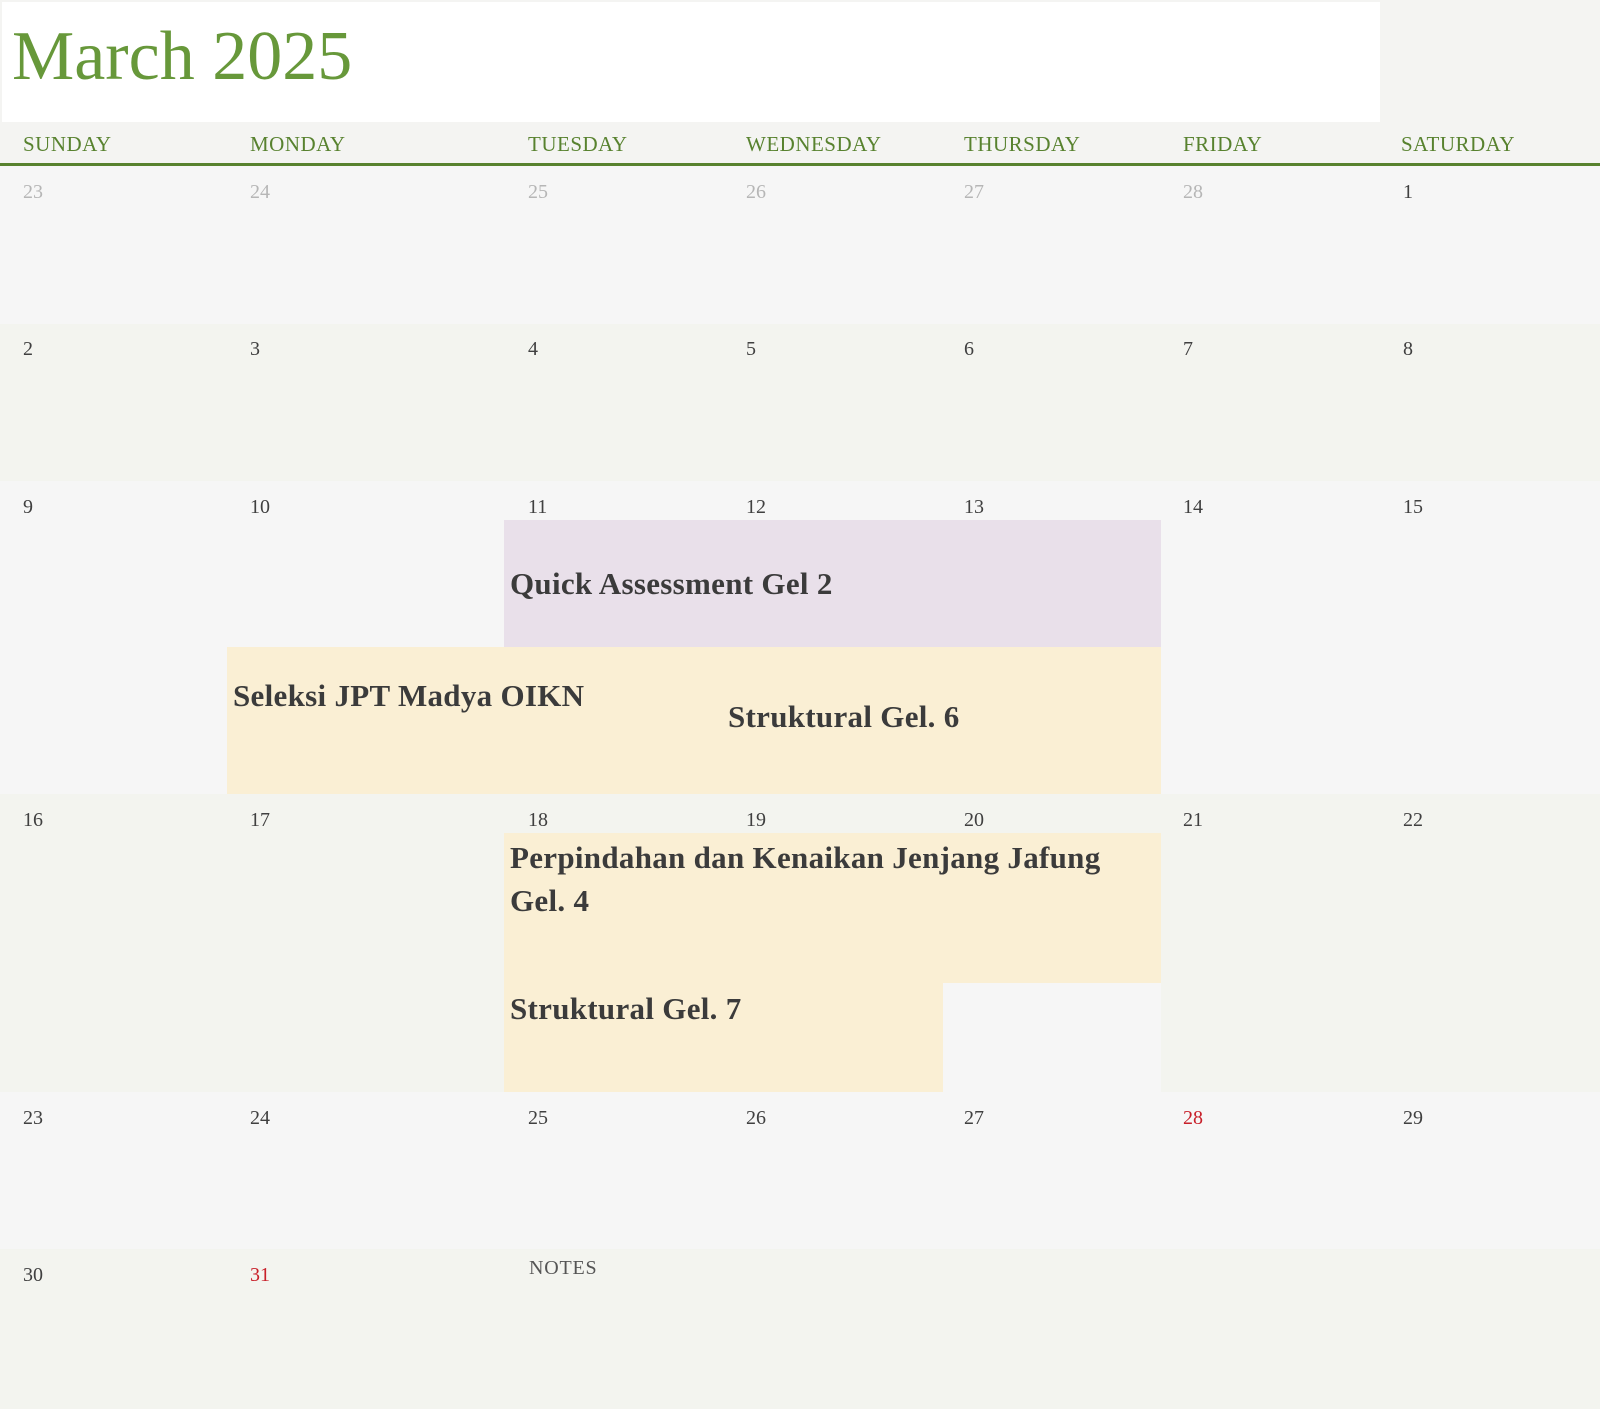  What do you see at coordinates (626, 1008) in the screenshot?
I see `event-label: Struktural Gel. 7` at bounding box center [626, 1008].